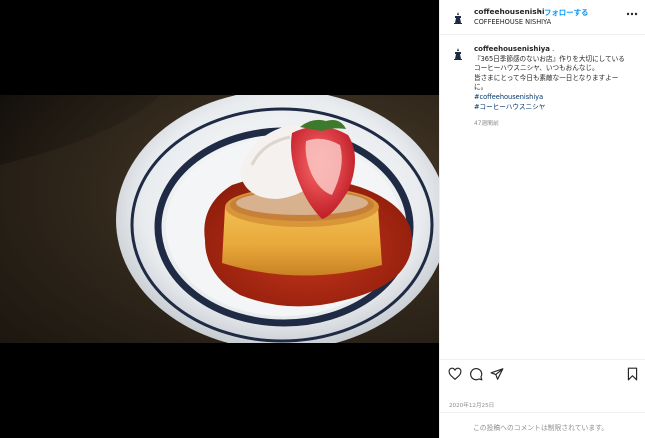  What do you see at coordinates (536, 68) in the screenshot?
I see `caption-line: コーヒーハウスニシヤ、いつもおんなじ。` at bounding box center [536, 68].